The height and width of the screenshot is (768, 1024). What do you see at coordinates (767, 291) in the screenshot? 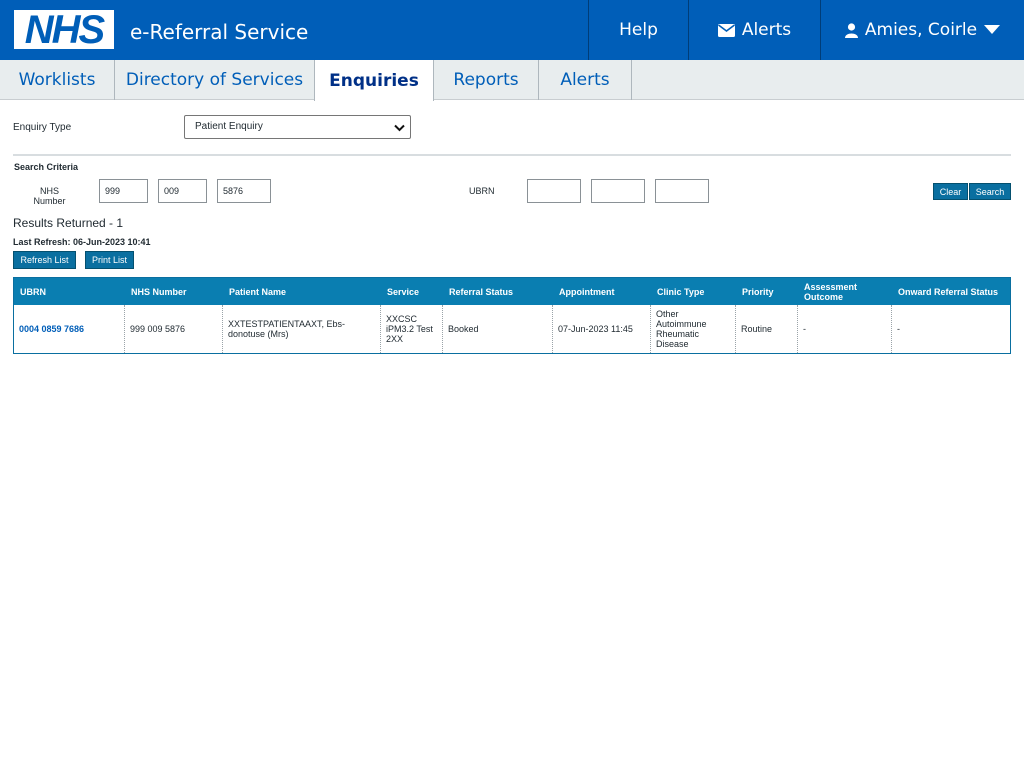
I see `column-header-priority: Priority` at bounding box center [767, 291].